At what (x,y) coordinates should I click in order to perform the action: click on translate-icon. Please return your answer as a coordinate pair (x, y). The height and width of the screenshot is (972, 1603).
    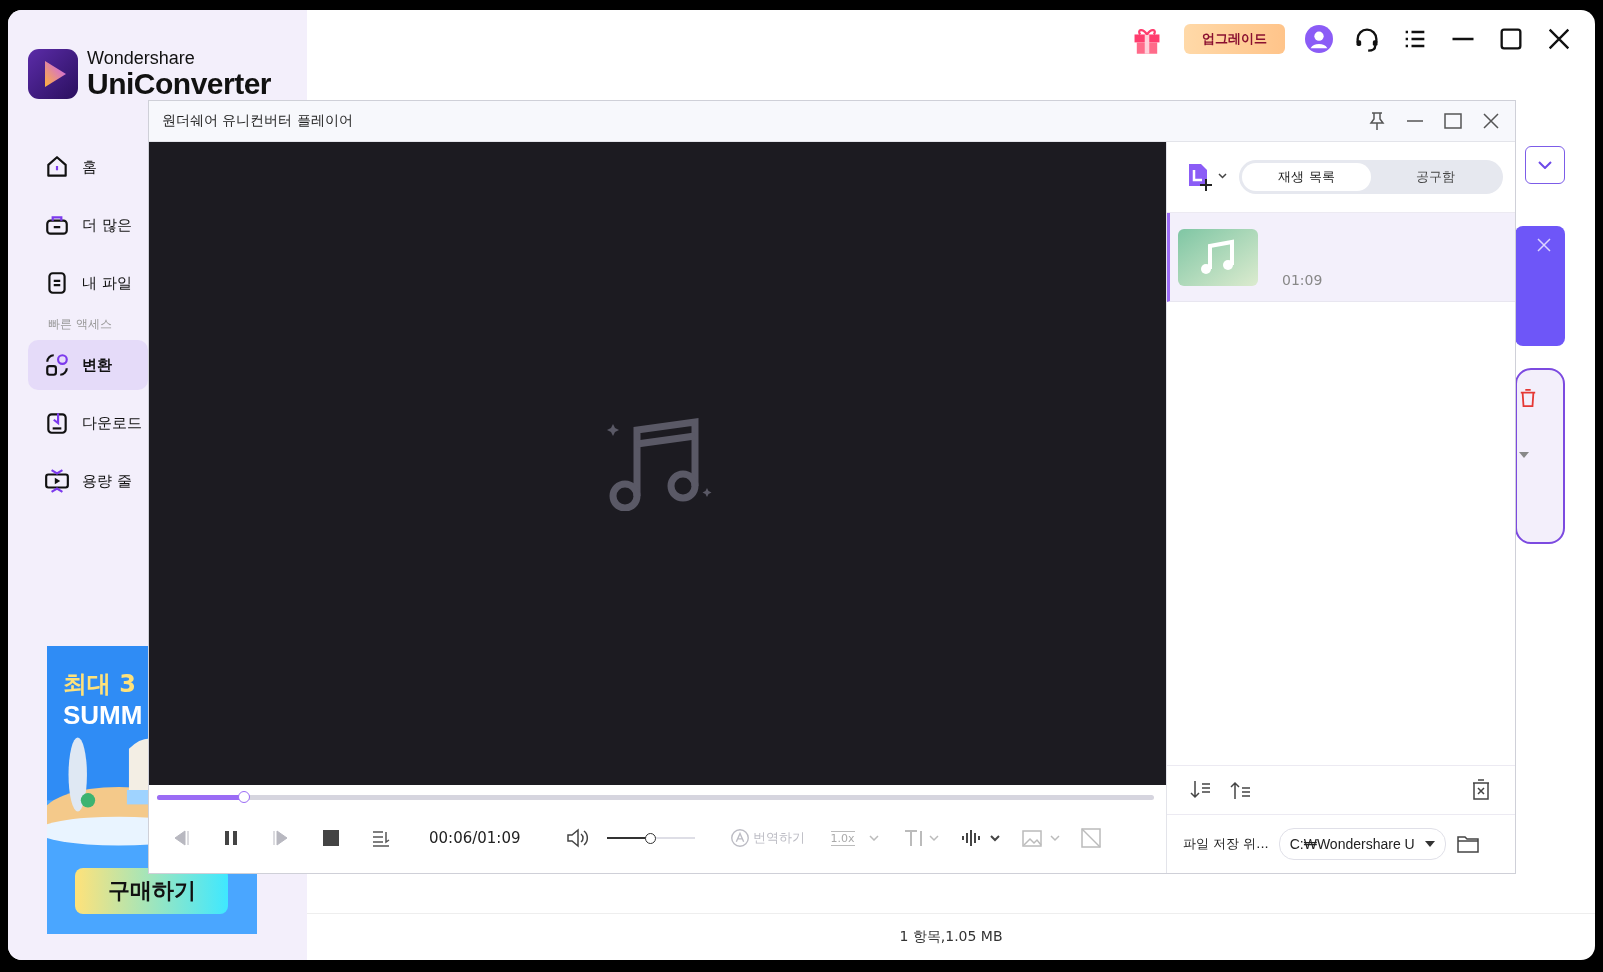
    Looking at the image, I should click on (739, 838).